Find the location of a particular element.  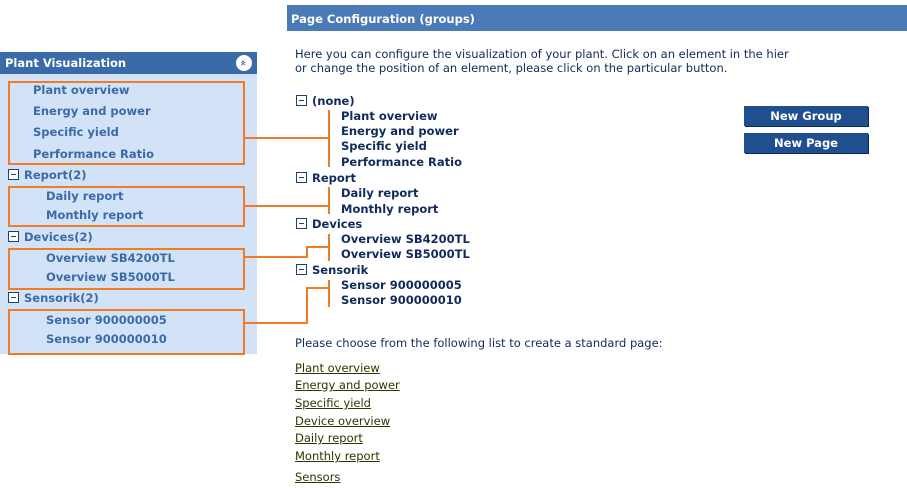

tree-item-monthly-report: Monthly report is located at coordinates (389, 209).